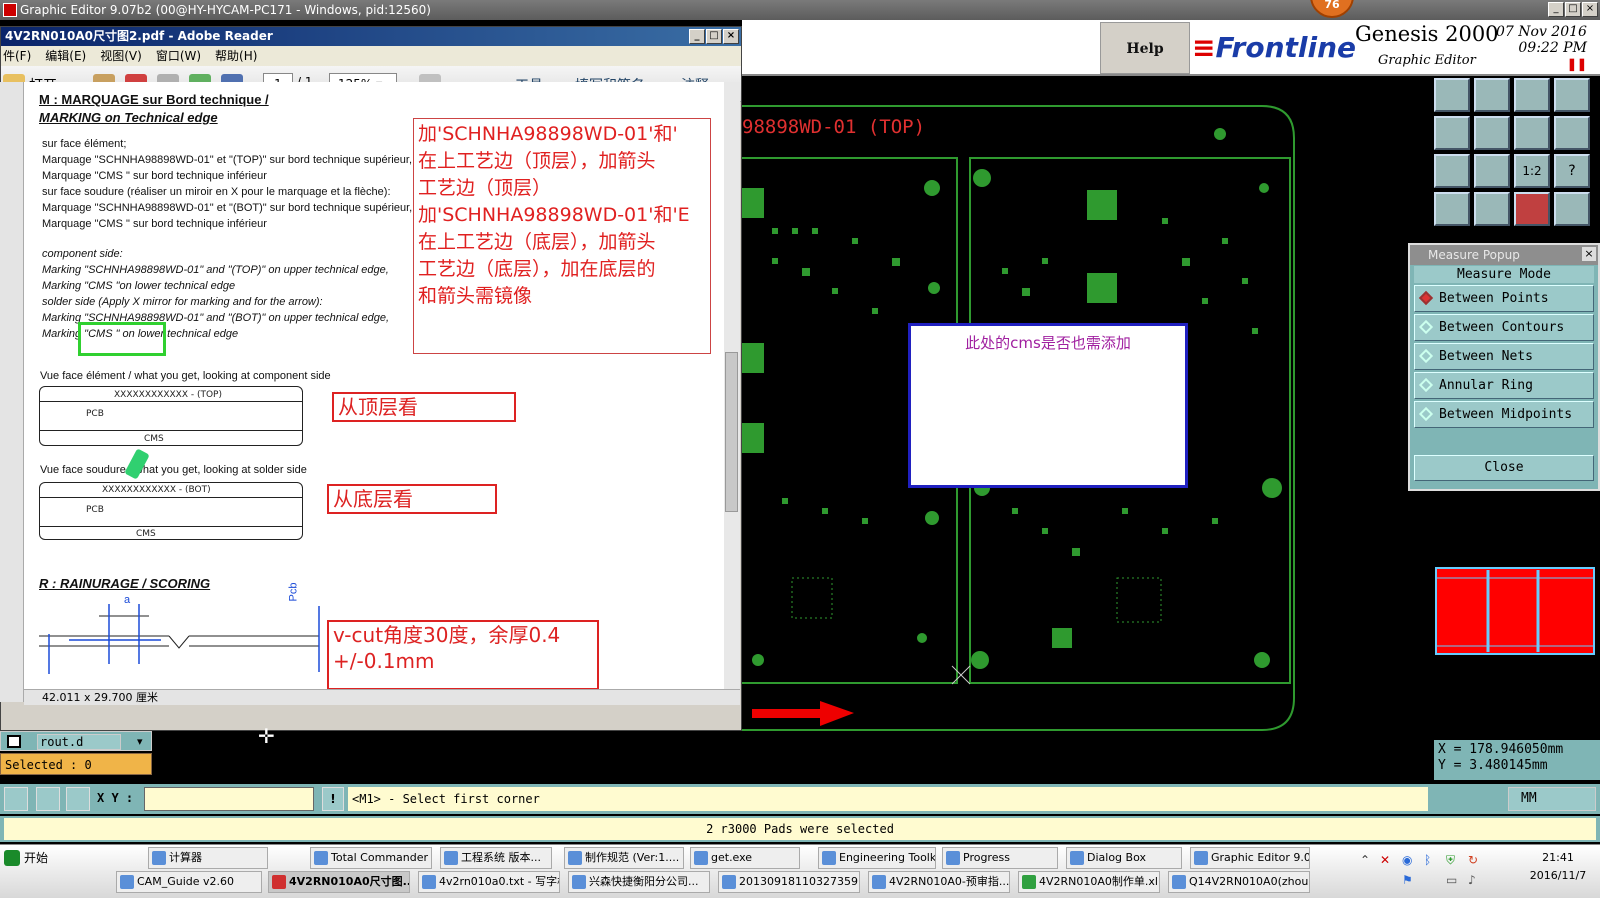  What do you see at coordinates (333, 799) in the screenshot?
I see `alert-icon: !` at bounding box center [333, 799].